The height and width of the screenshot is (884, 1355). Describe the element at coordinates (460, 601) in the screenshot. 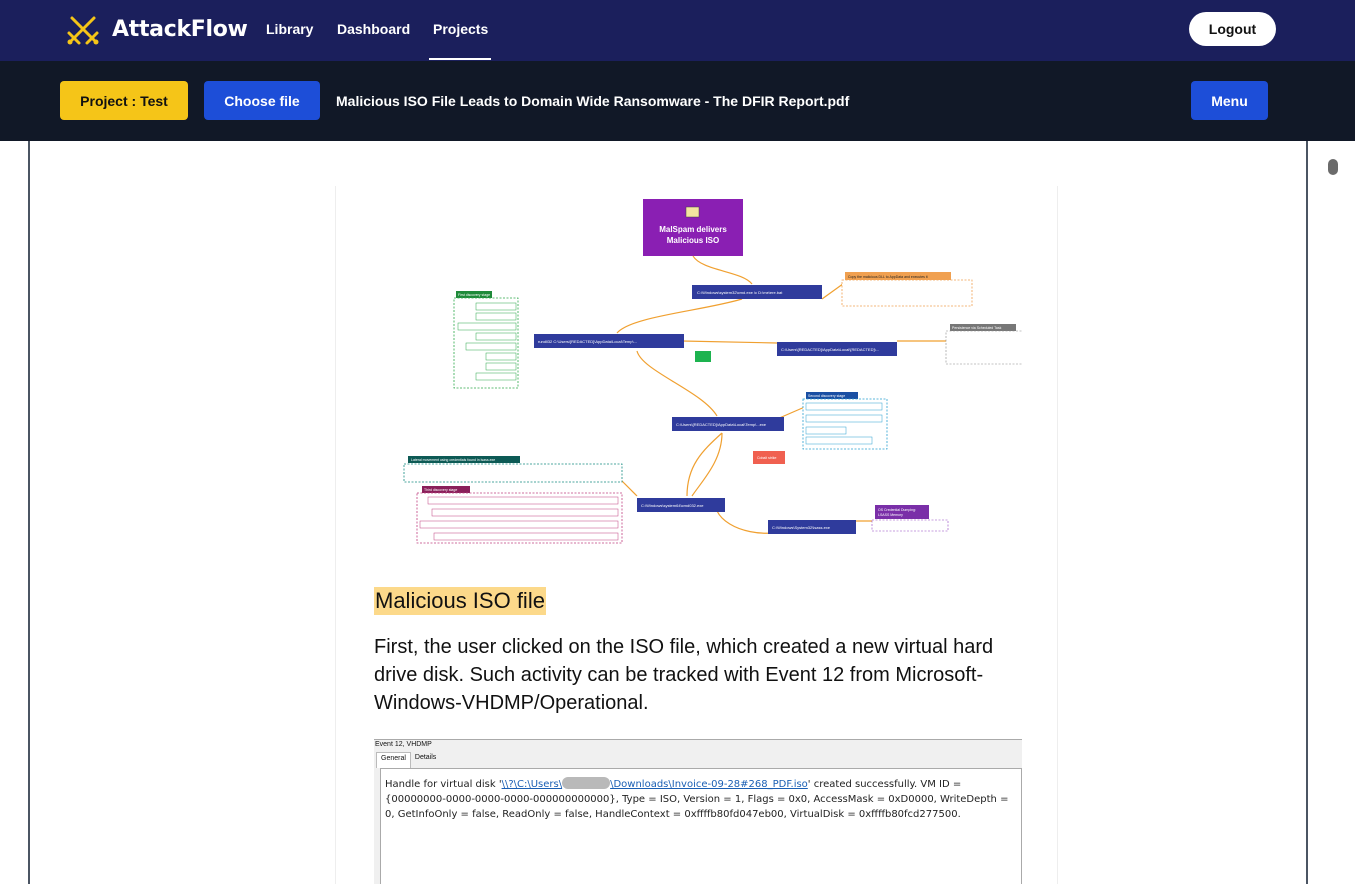

I see `section-heading: Malicious ISO file` at that location.